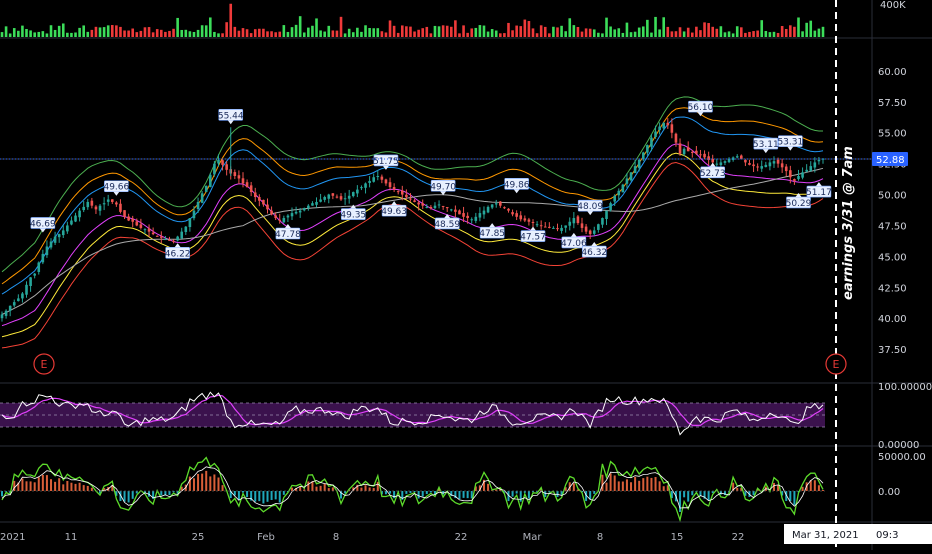 The height and width of the screenshot is (554, 932). What do you see at coordinates (231, 116) in the screenshot?
I see `callout-label: 55.44` at bounding box center [231, 116].